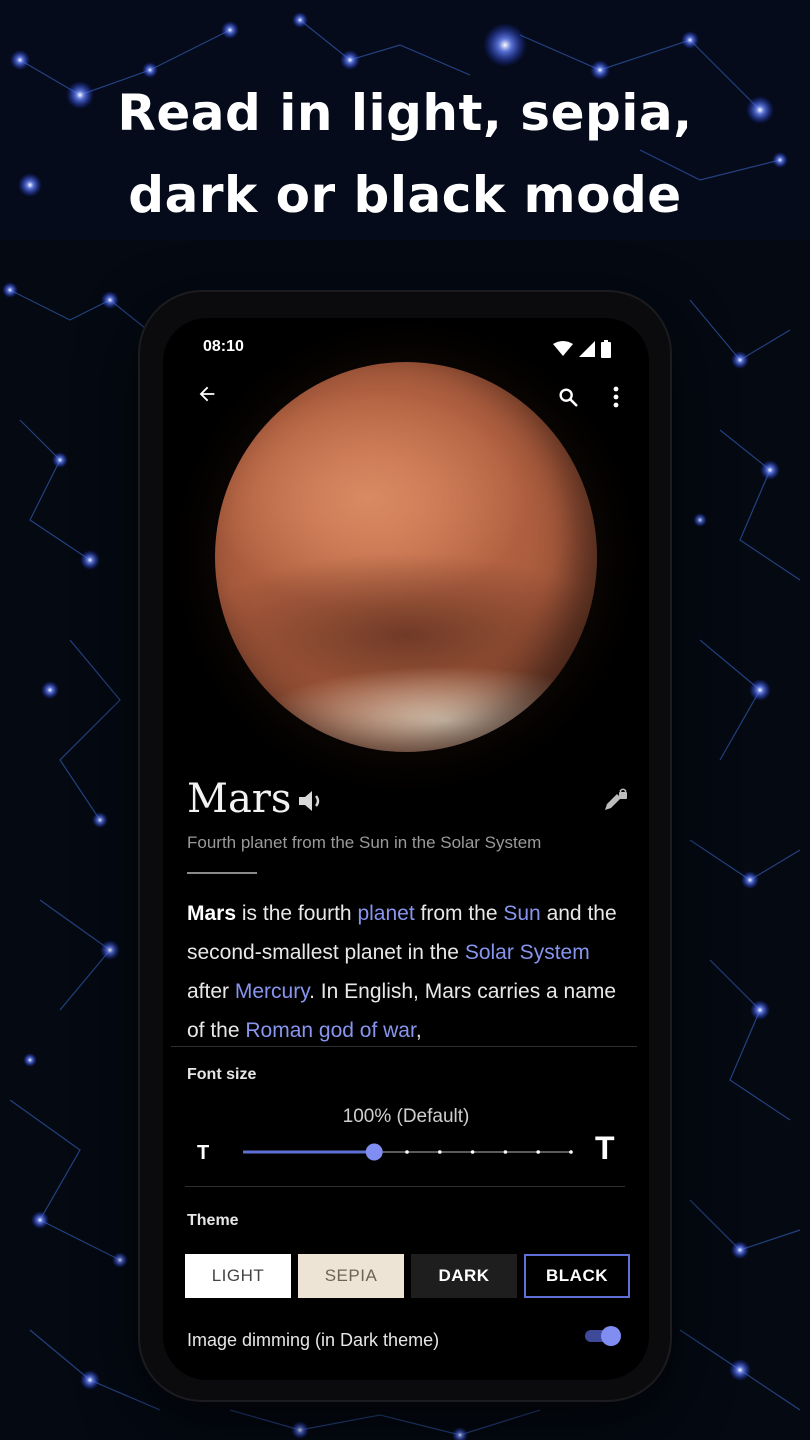 Image resolution: width=810 pixels, height=1440 pixels. I want to click on title-divider, so click(222, 873).